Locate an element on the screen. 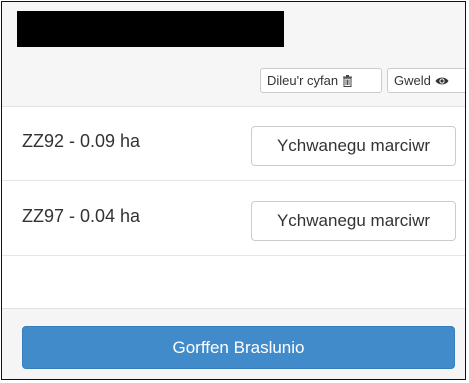 Image resolution: width=469 pixels, height=383 pixels. redacted-title is located at coordinates (150, 29).